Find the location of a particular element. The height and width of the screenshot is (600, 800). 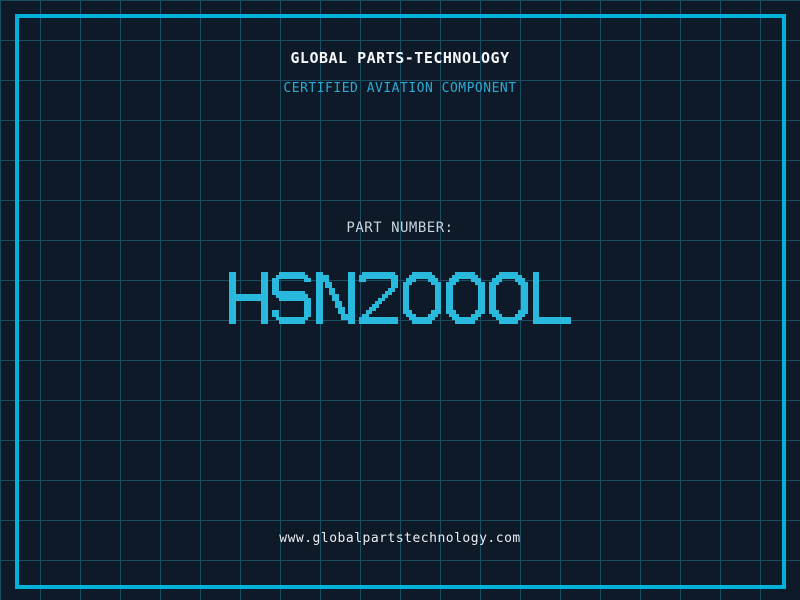

part-number-label: PART NUMBER: is located at coordinates (400, 228).